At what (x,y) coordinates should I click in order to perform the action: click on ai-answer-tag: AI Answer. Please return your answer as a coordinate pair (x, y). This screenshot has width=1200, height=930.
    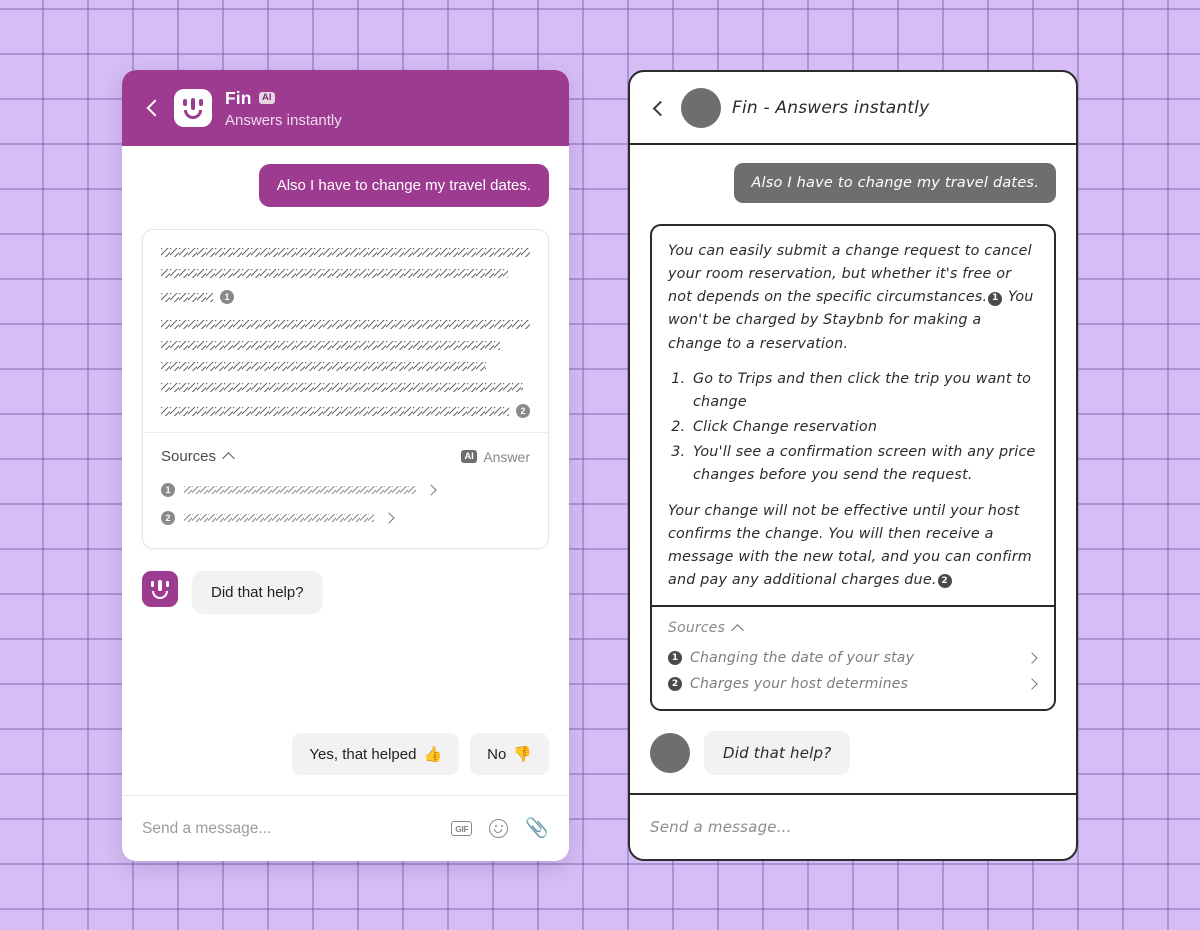
    Looking at the image, I should click on (495, 456).